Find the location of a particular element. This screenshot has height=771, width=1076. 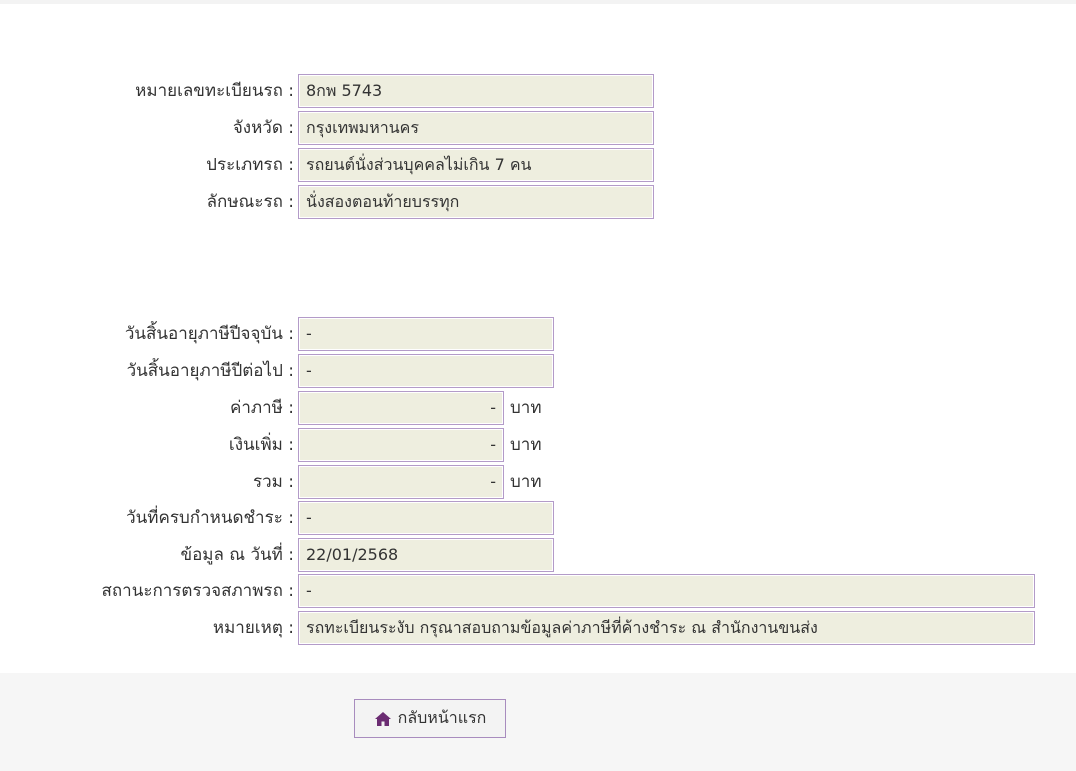

surcharge-unit: บาท is located at coordinates (526, 445).